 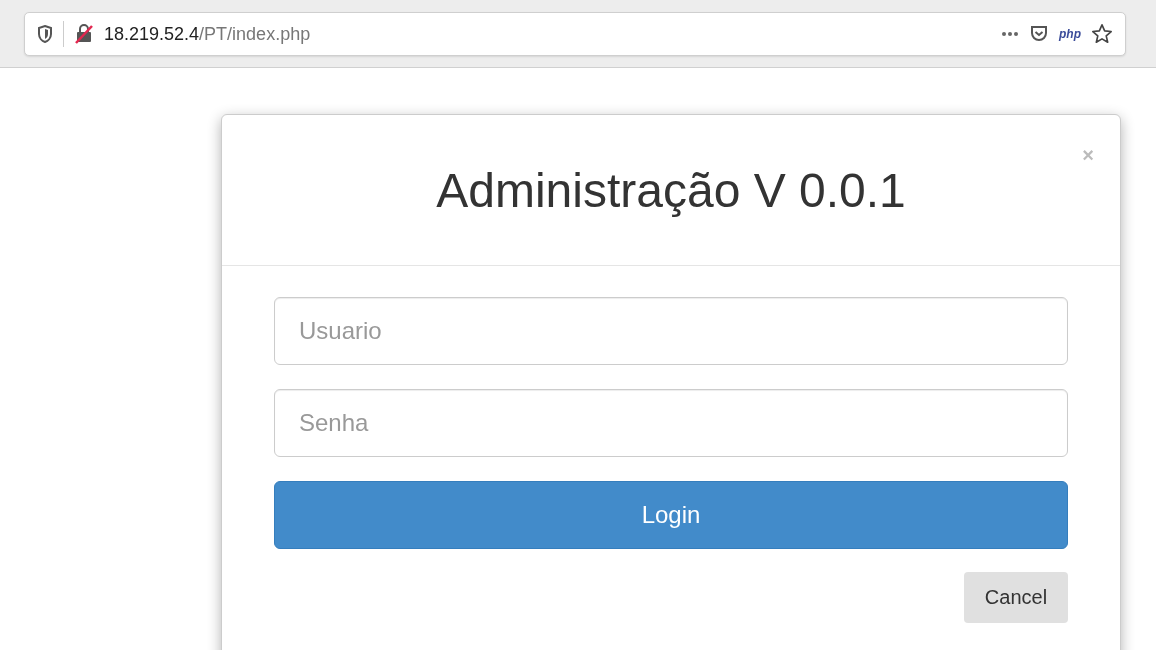 What do you see at coordinates (671, 190) in the screenshot?
I see `dialog-title: Administração V 0.0.1` at bounding box center [671, 190].